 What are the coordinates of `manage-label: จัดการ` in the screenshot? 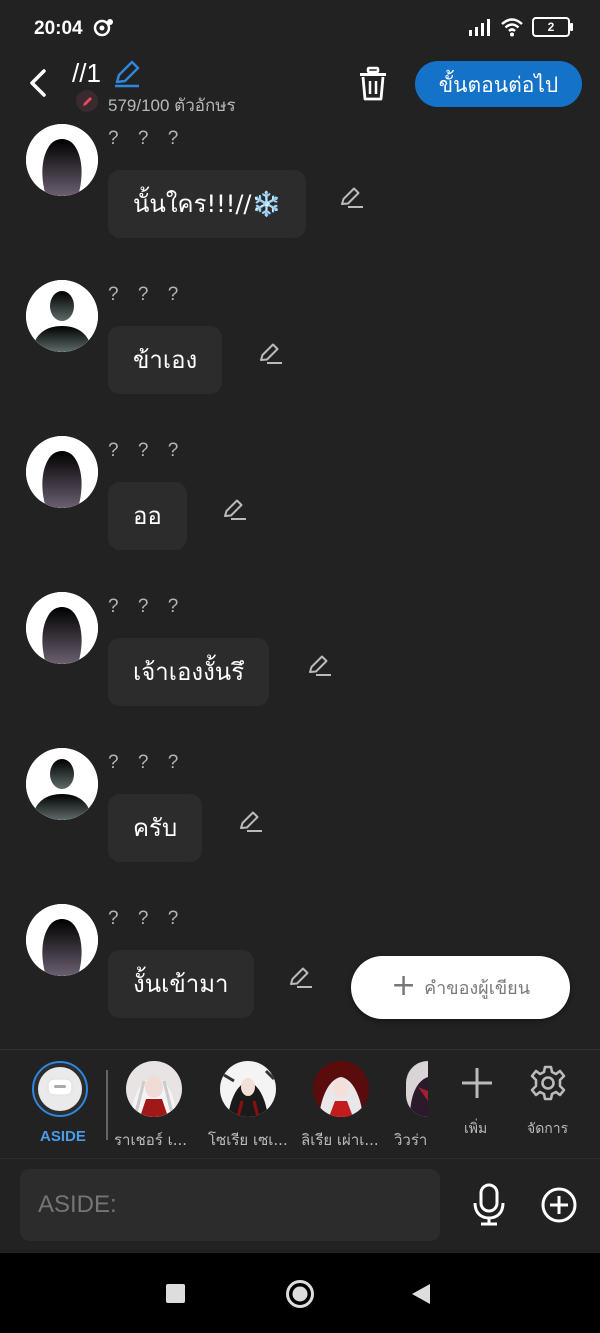 It's located at (547, 1129).